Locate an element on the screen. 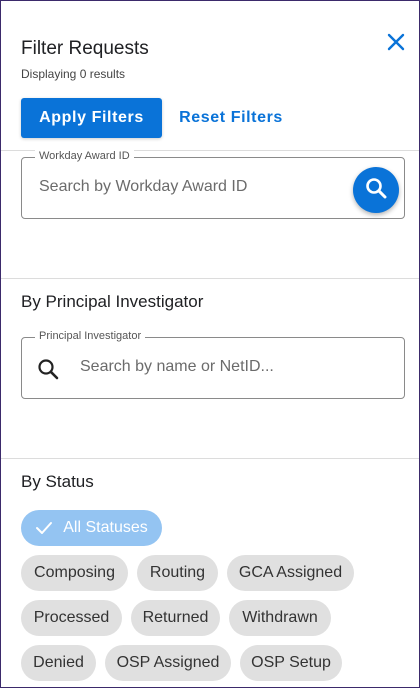 The image size is (420, 688). status-chip-all: All Statuses is located at coordinates (91, 528).